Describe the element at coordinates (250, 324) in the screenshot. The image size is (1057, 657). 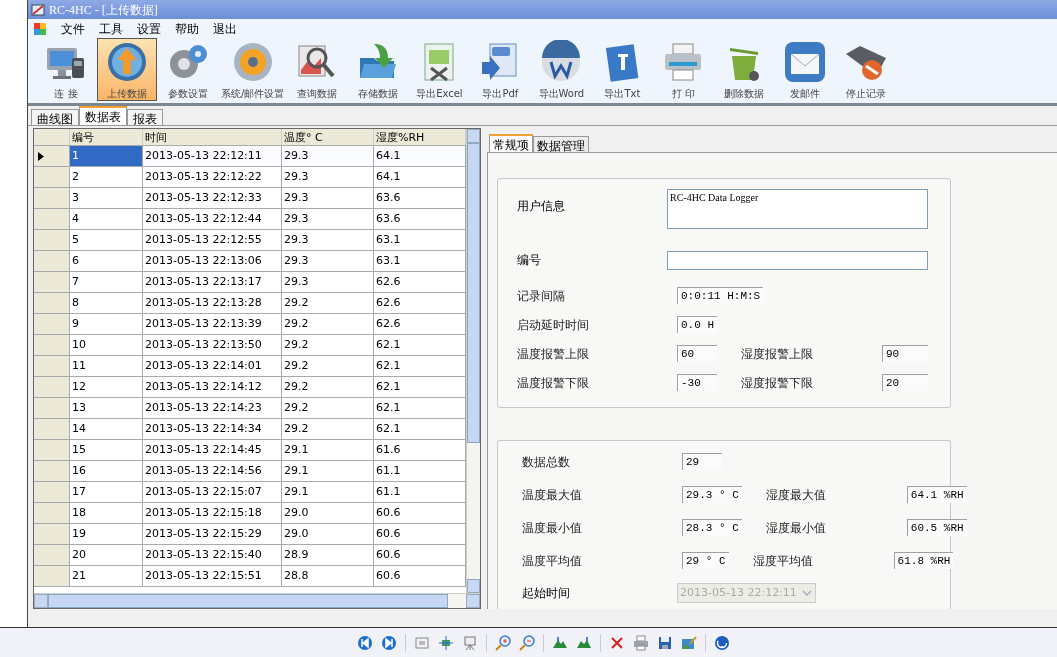
I see `table-row: 9 2013-05-13 22:13:39 29.2 62.6` at that location.